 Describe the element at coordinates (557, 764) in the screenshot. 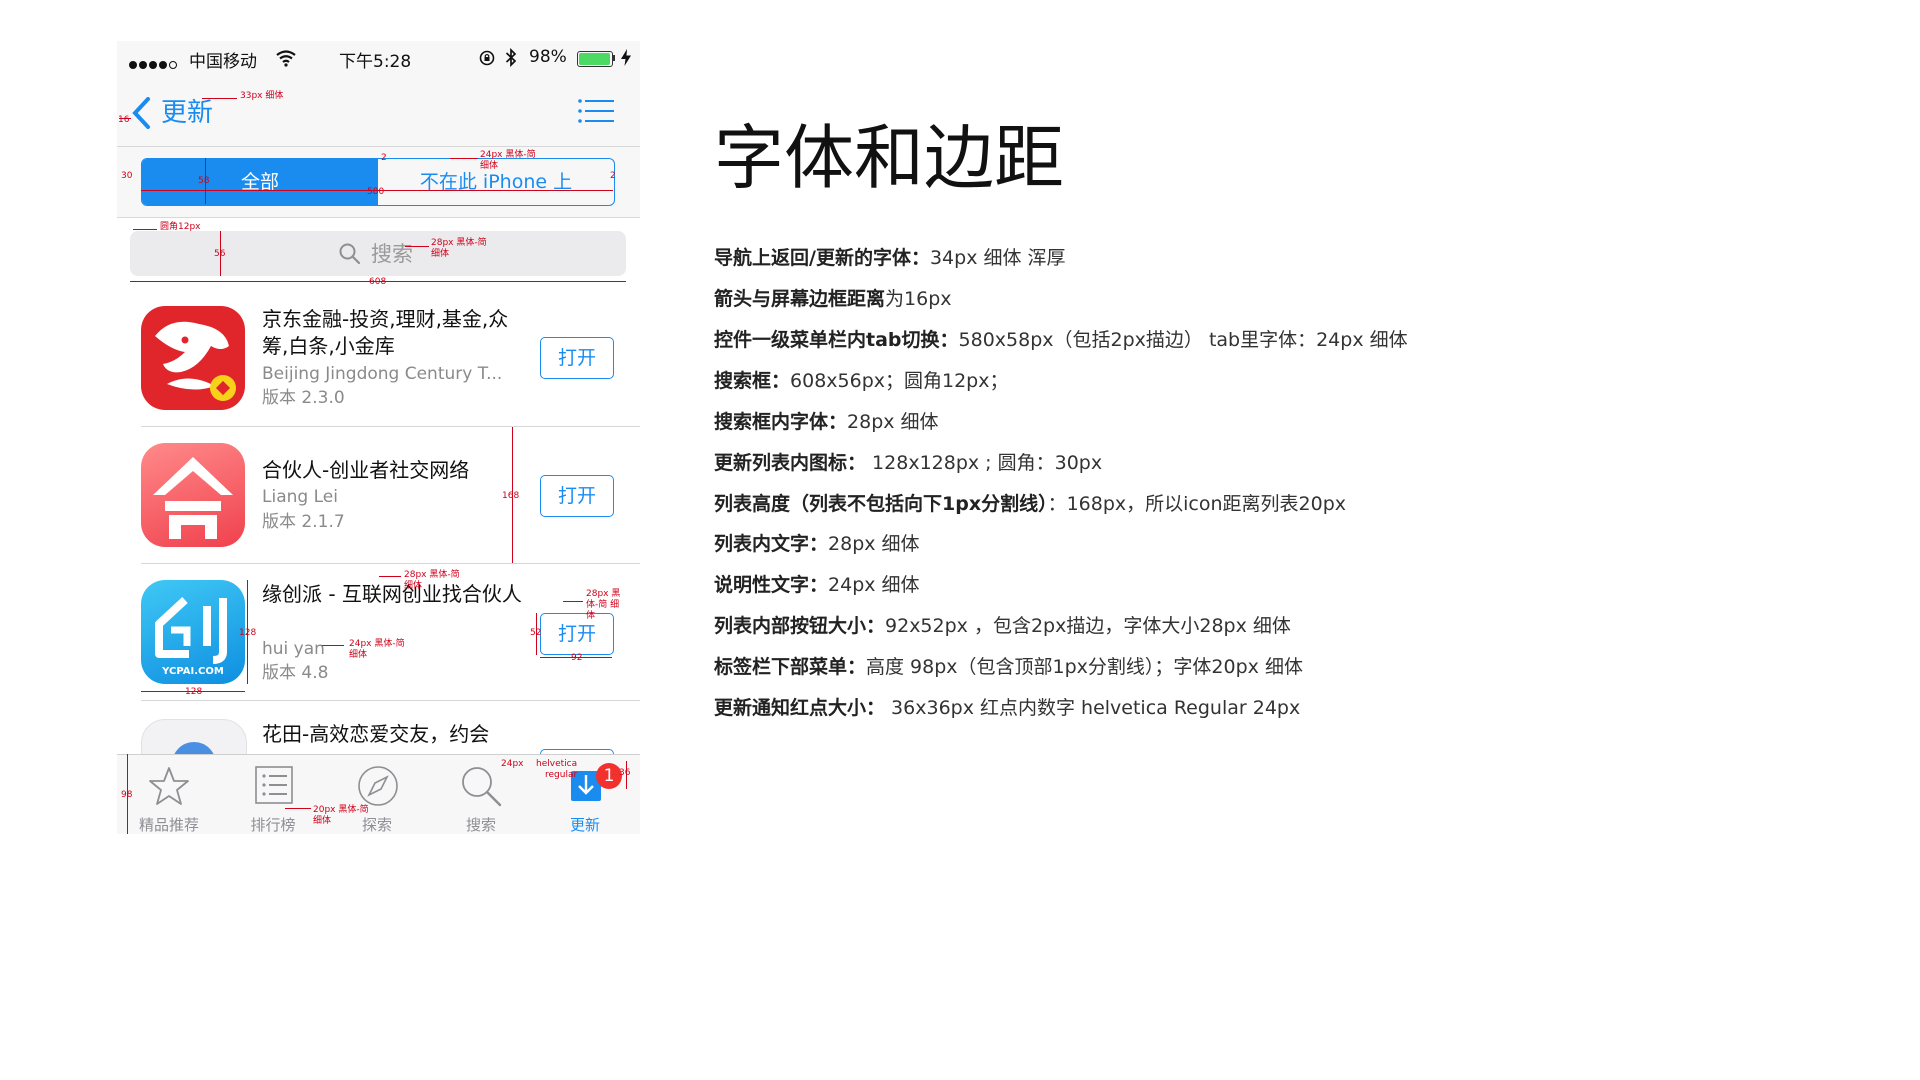

I see `annotation: helvetica` at that location.